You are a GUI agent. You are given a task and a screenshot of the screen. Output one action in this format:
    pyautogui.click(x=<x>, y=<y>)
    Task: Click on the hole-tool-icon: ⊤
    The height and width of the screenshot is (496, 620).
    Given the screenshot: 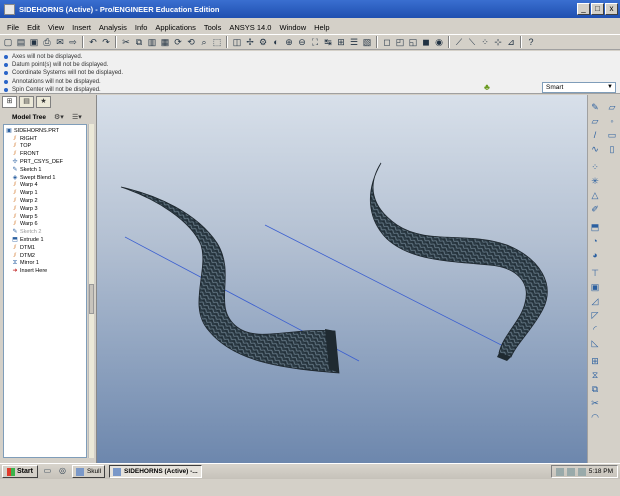 What is the action you would take?
    pyautogui.click(x=595, y=273)
    